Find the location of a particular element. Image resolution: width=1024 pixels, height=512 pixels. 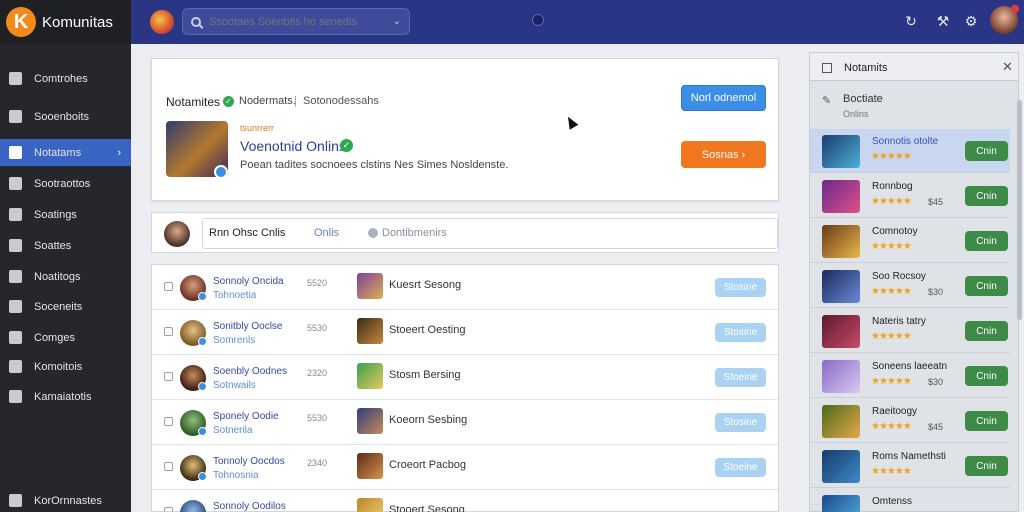

sidebar-item-sooenboits: Sooenboits is located at coordinates (65, 116).